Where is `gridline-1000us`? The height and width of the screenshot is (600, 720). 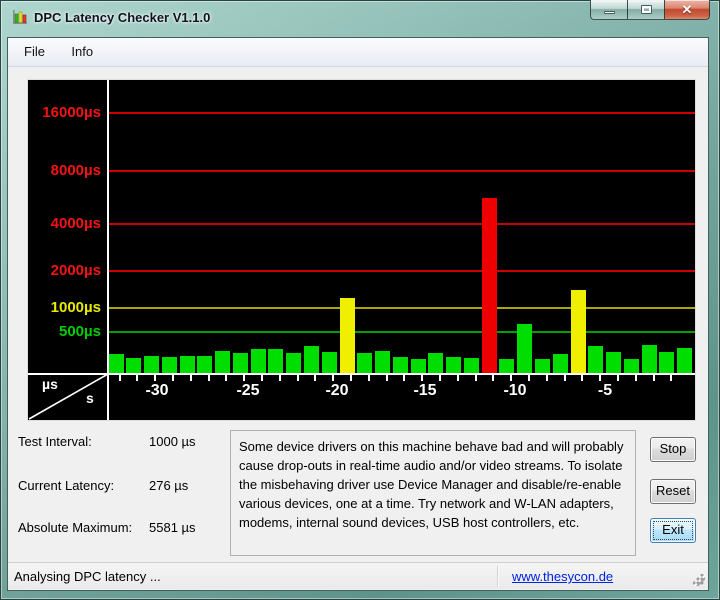 gridline-1000us is located at coordinates (402, 308).